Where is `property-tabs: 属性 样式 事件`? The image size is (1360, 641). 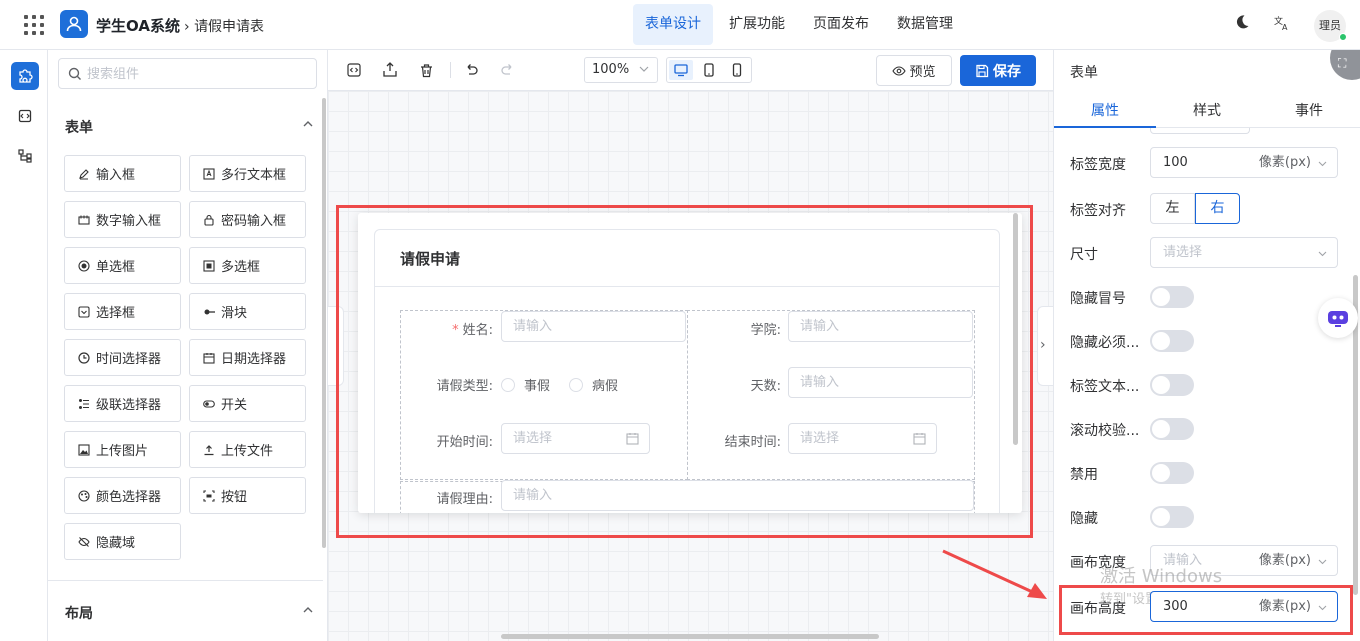 property-tabs: 属性 样式 事件 is located at coordinates (1207, 109).